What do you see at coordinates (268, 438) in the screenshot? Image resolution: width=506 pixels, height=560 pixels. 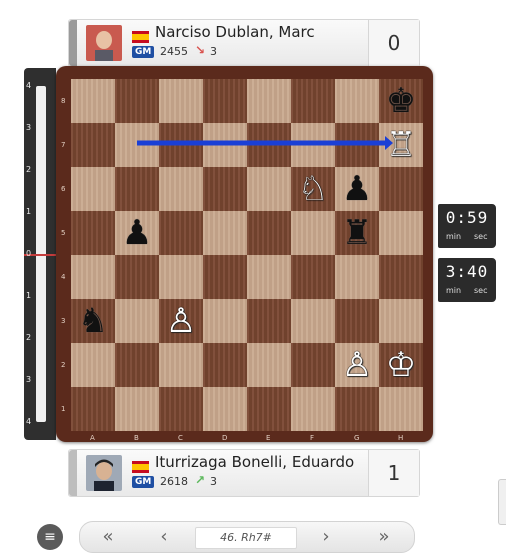 I see `file-label: E` at bounding box center [268, 438].